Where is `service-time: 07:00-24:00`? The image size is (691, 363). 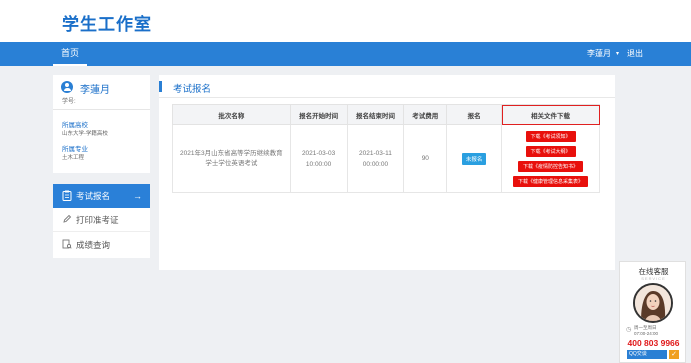
service-time: 07:00-24:00 is located at coordinates (646, 333).